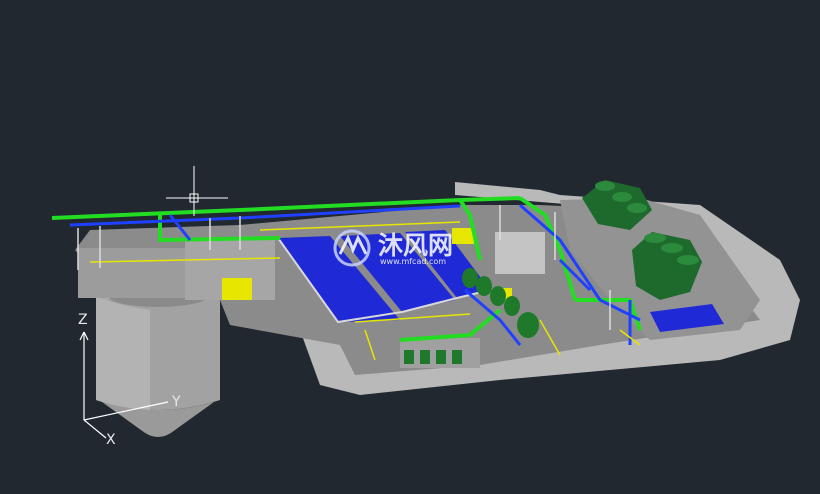 This screenshot has height=494, width=820. I want to click on watermark-url: www.mfcad.com, so click(413, 261).